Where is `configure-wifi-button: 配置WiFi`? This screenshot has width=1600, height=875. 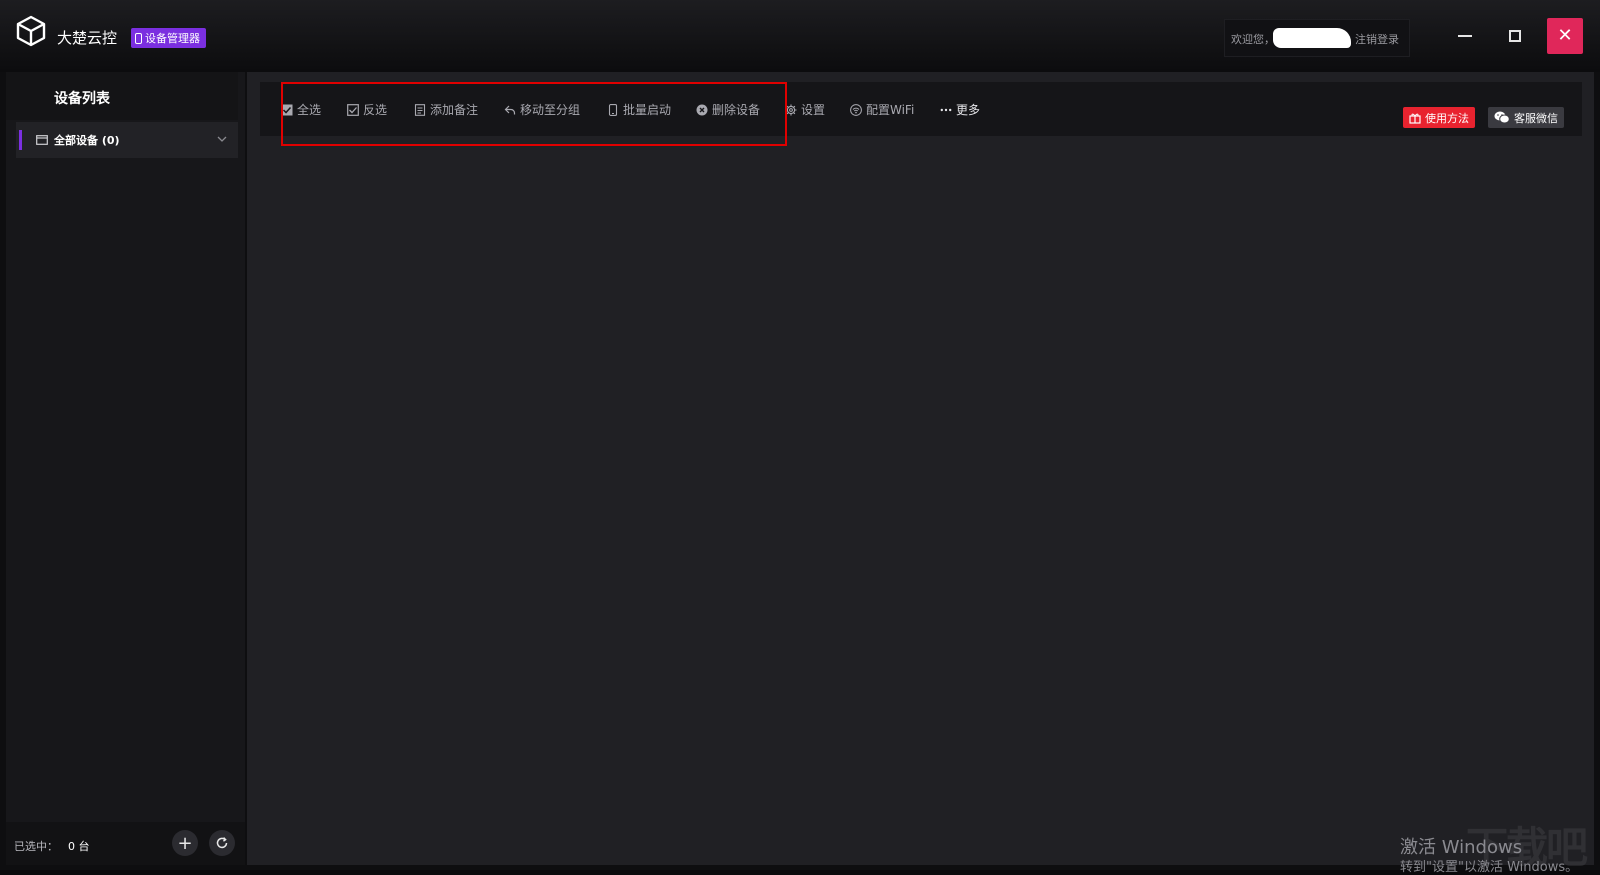
configure-wifi-button: 配置WiFi is located at coordinates (882, 109).